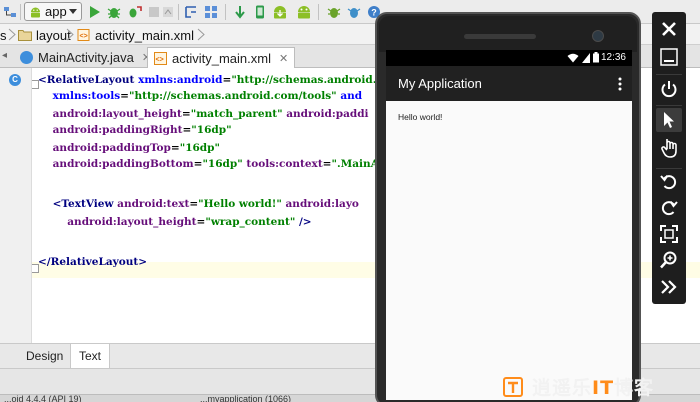 This screenshot has height=402, width=700. I want to click on more-icon, so click(669, 287).